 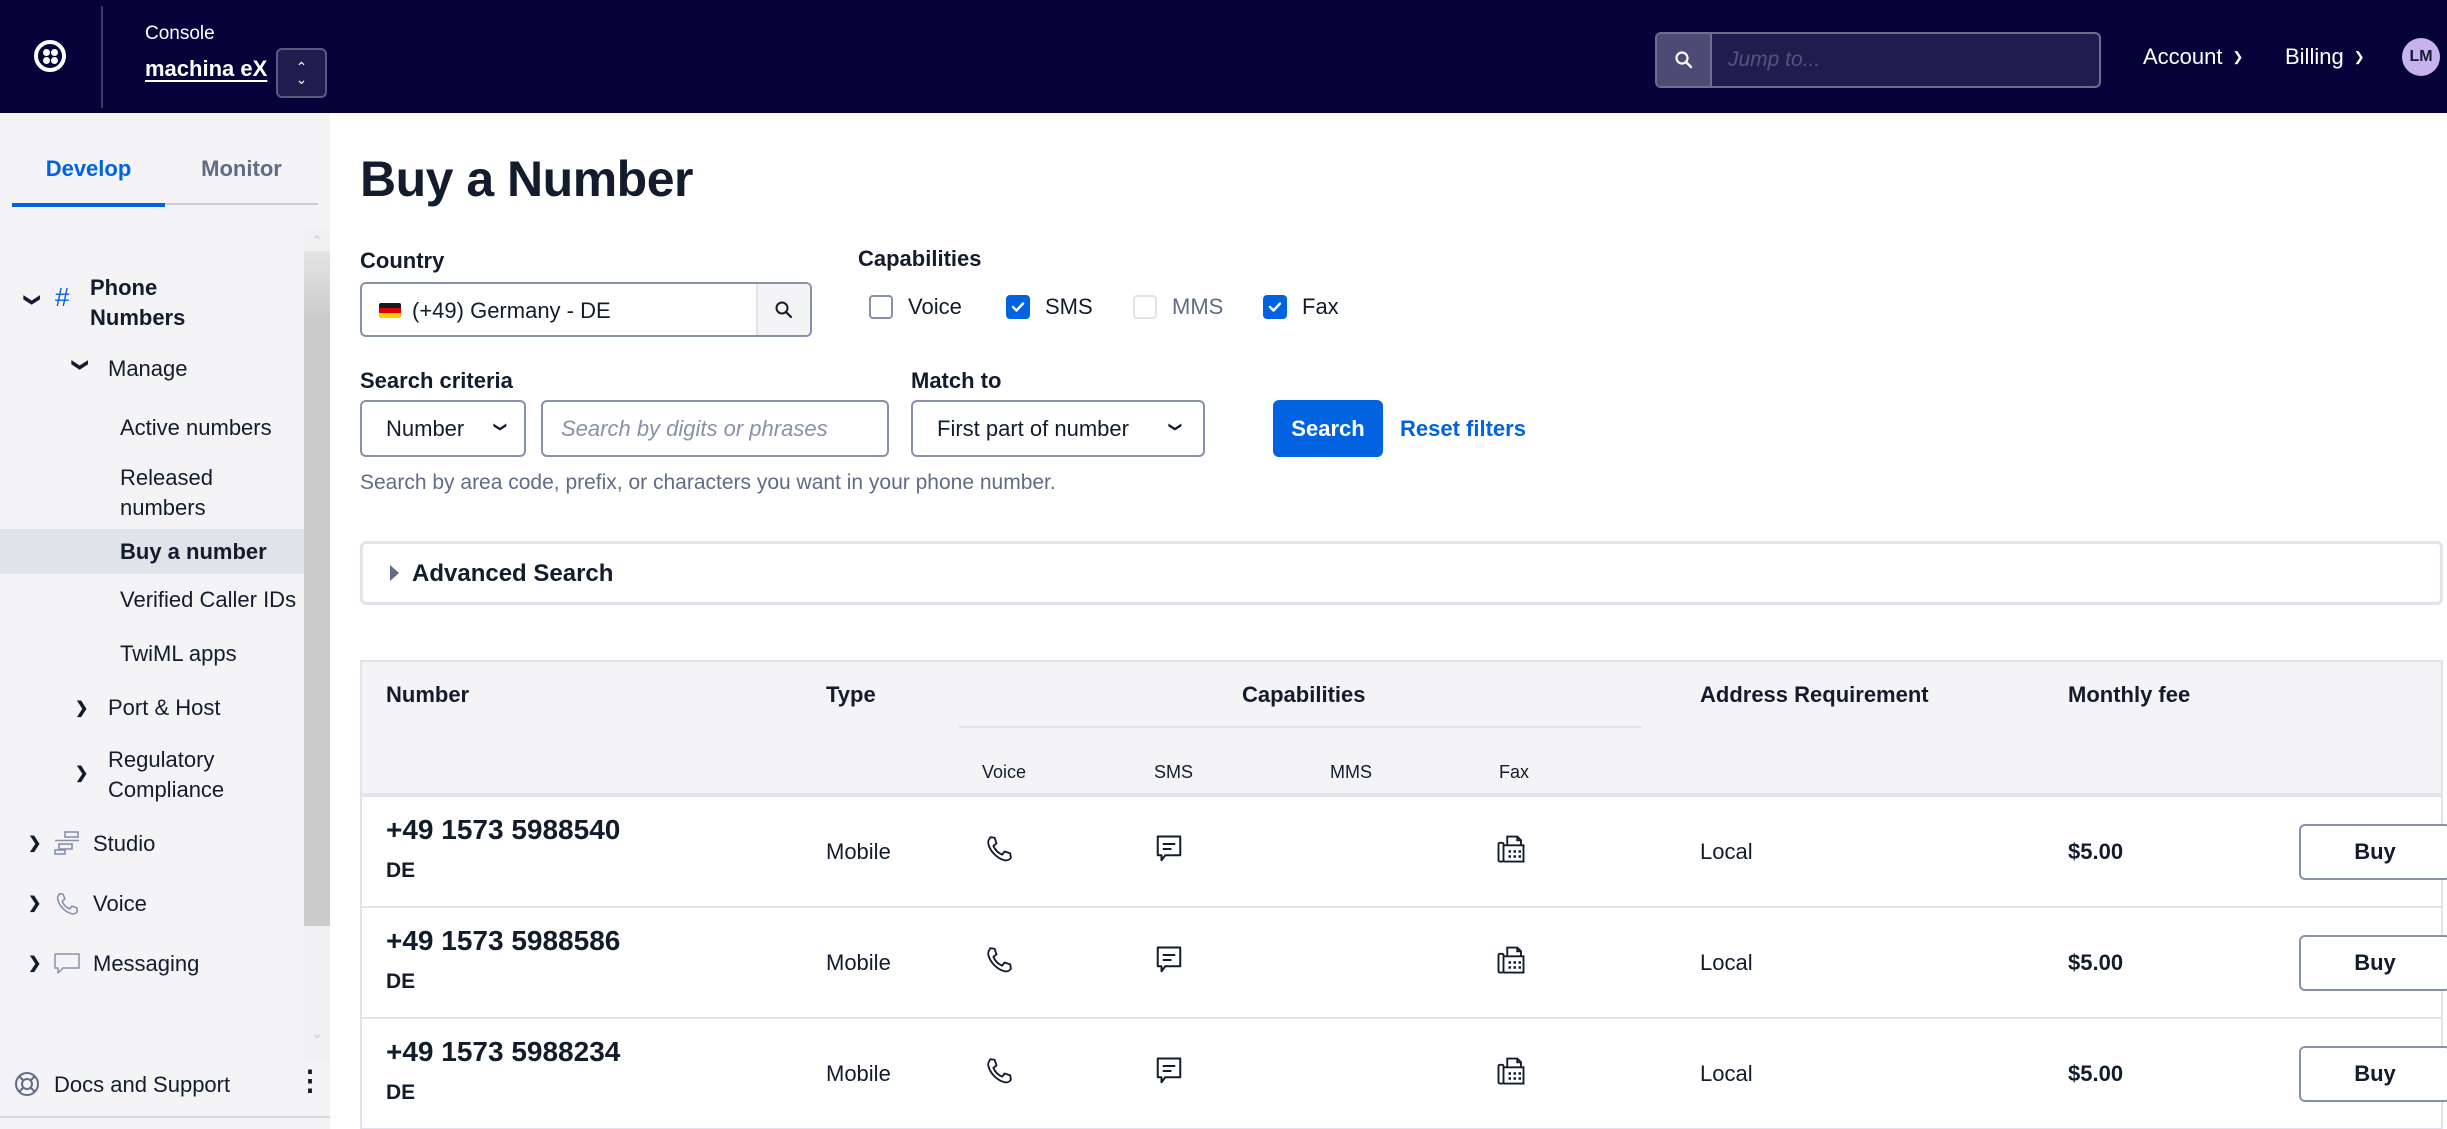 I want to click on account-switcher-button: ⌃ ⌄, so click(x=301, y=73).